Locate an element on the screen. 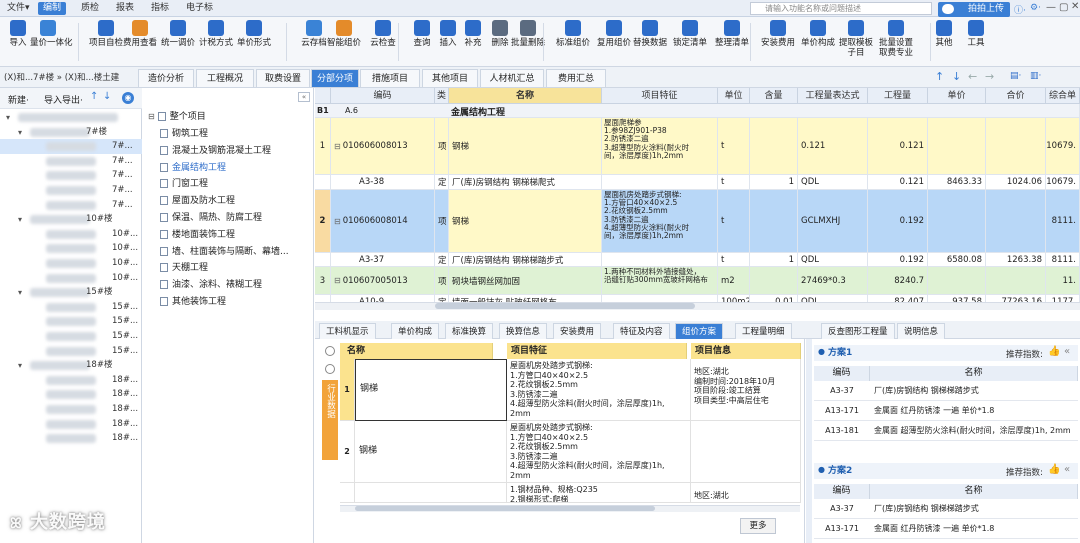 The image size is (1080, 543). grid-cell-code: A3-38 is located at coordinates (383, 182).